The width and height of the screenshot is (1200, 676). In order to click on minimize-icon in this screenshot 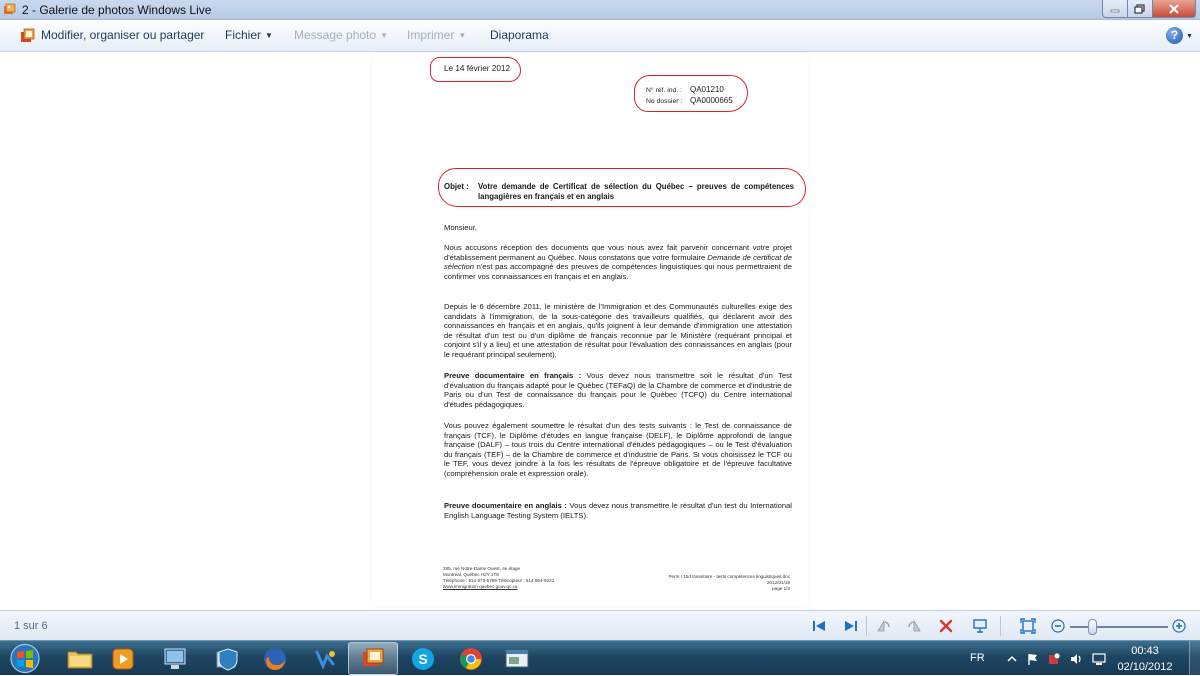, I will do `click(1115, 10)`.